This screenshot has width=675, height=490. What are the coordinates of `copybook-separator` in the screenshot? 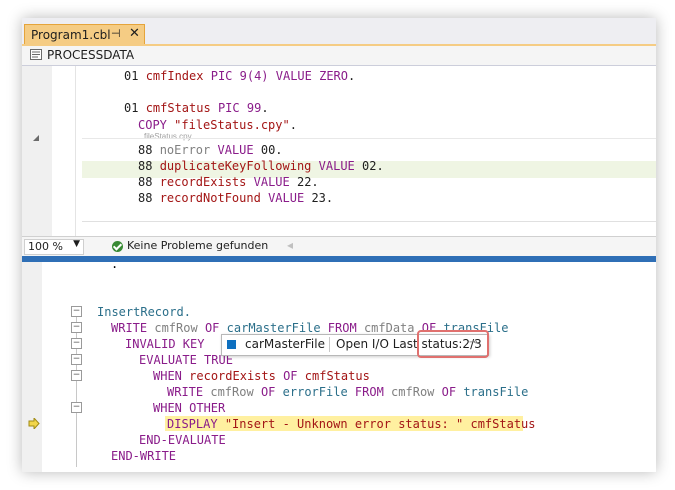 It's located at (369, 138).